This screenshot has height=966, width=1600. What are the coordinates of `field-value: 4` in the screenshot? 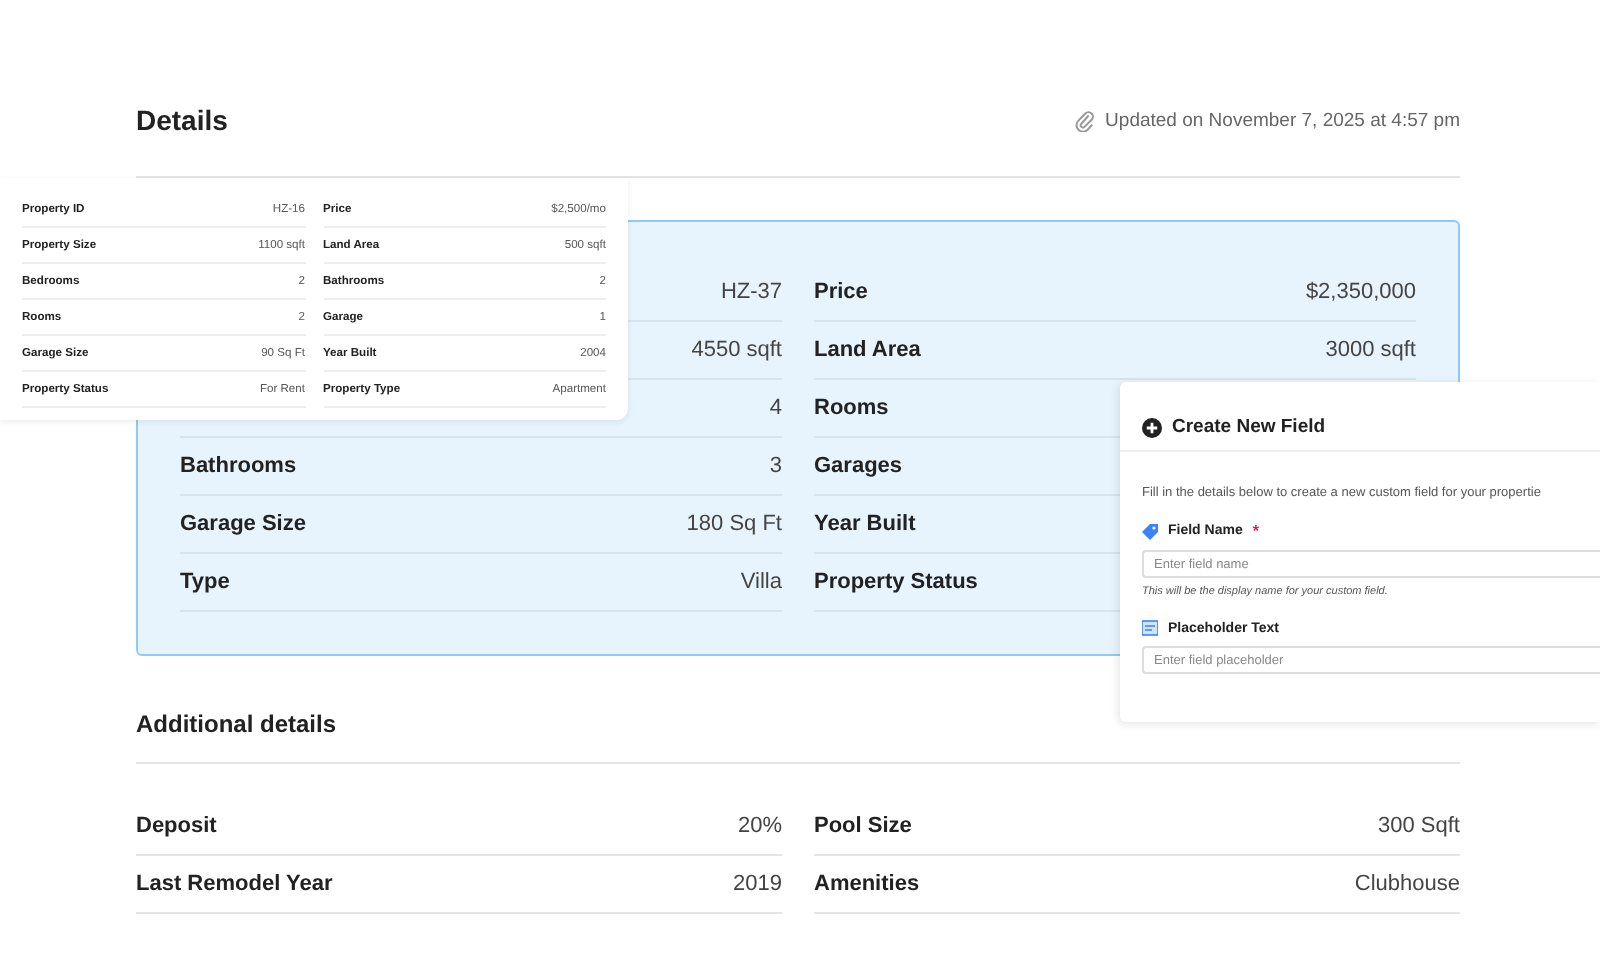 It's located at (775, 408).